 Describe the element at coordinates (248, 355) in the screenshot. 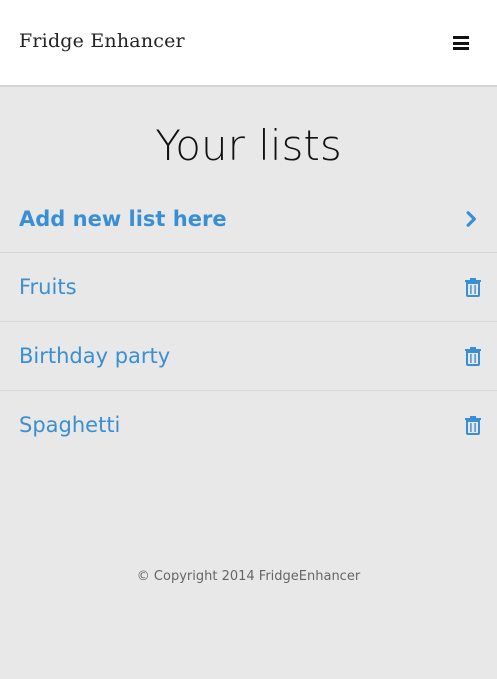

I see `list-item: Birthday party` at that location.